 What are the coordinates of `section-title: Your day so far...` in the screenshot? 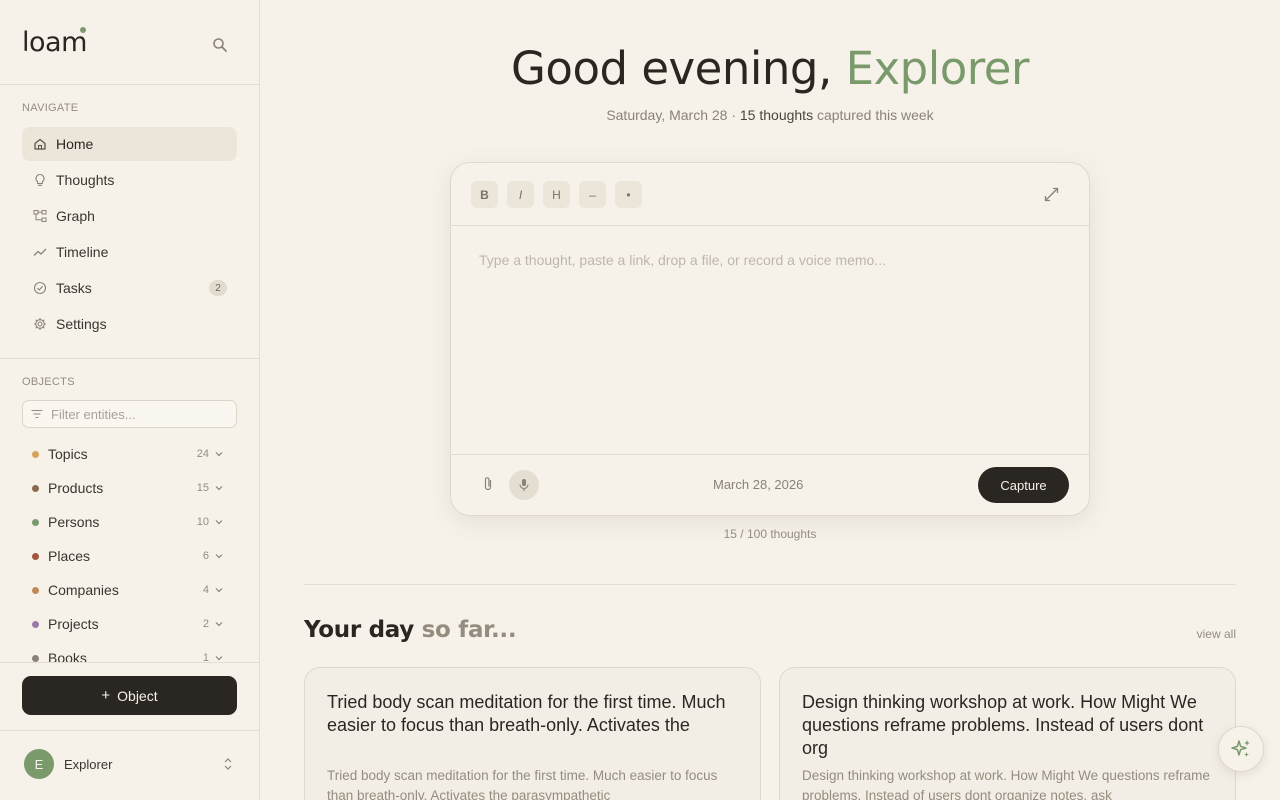 It's located at (410, 630).